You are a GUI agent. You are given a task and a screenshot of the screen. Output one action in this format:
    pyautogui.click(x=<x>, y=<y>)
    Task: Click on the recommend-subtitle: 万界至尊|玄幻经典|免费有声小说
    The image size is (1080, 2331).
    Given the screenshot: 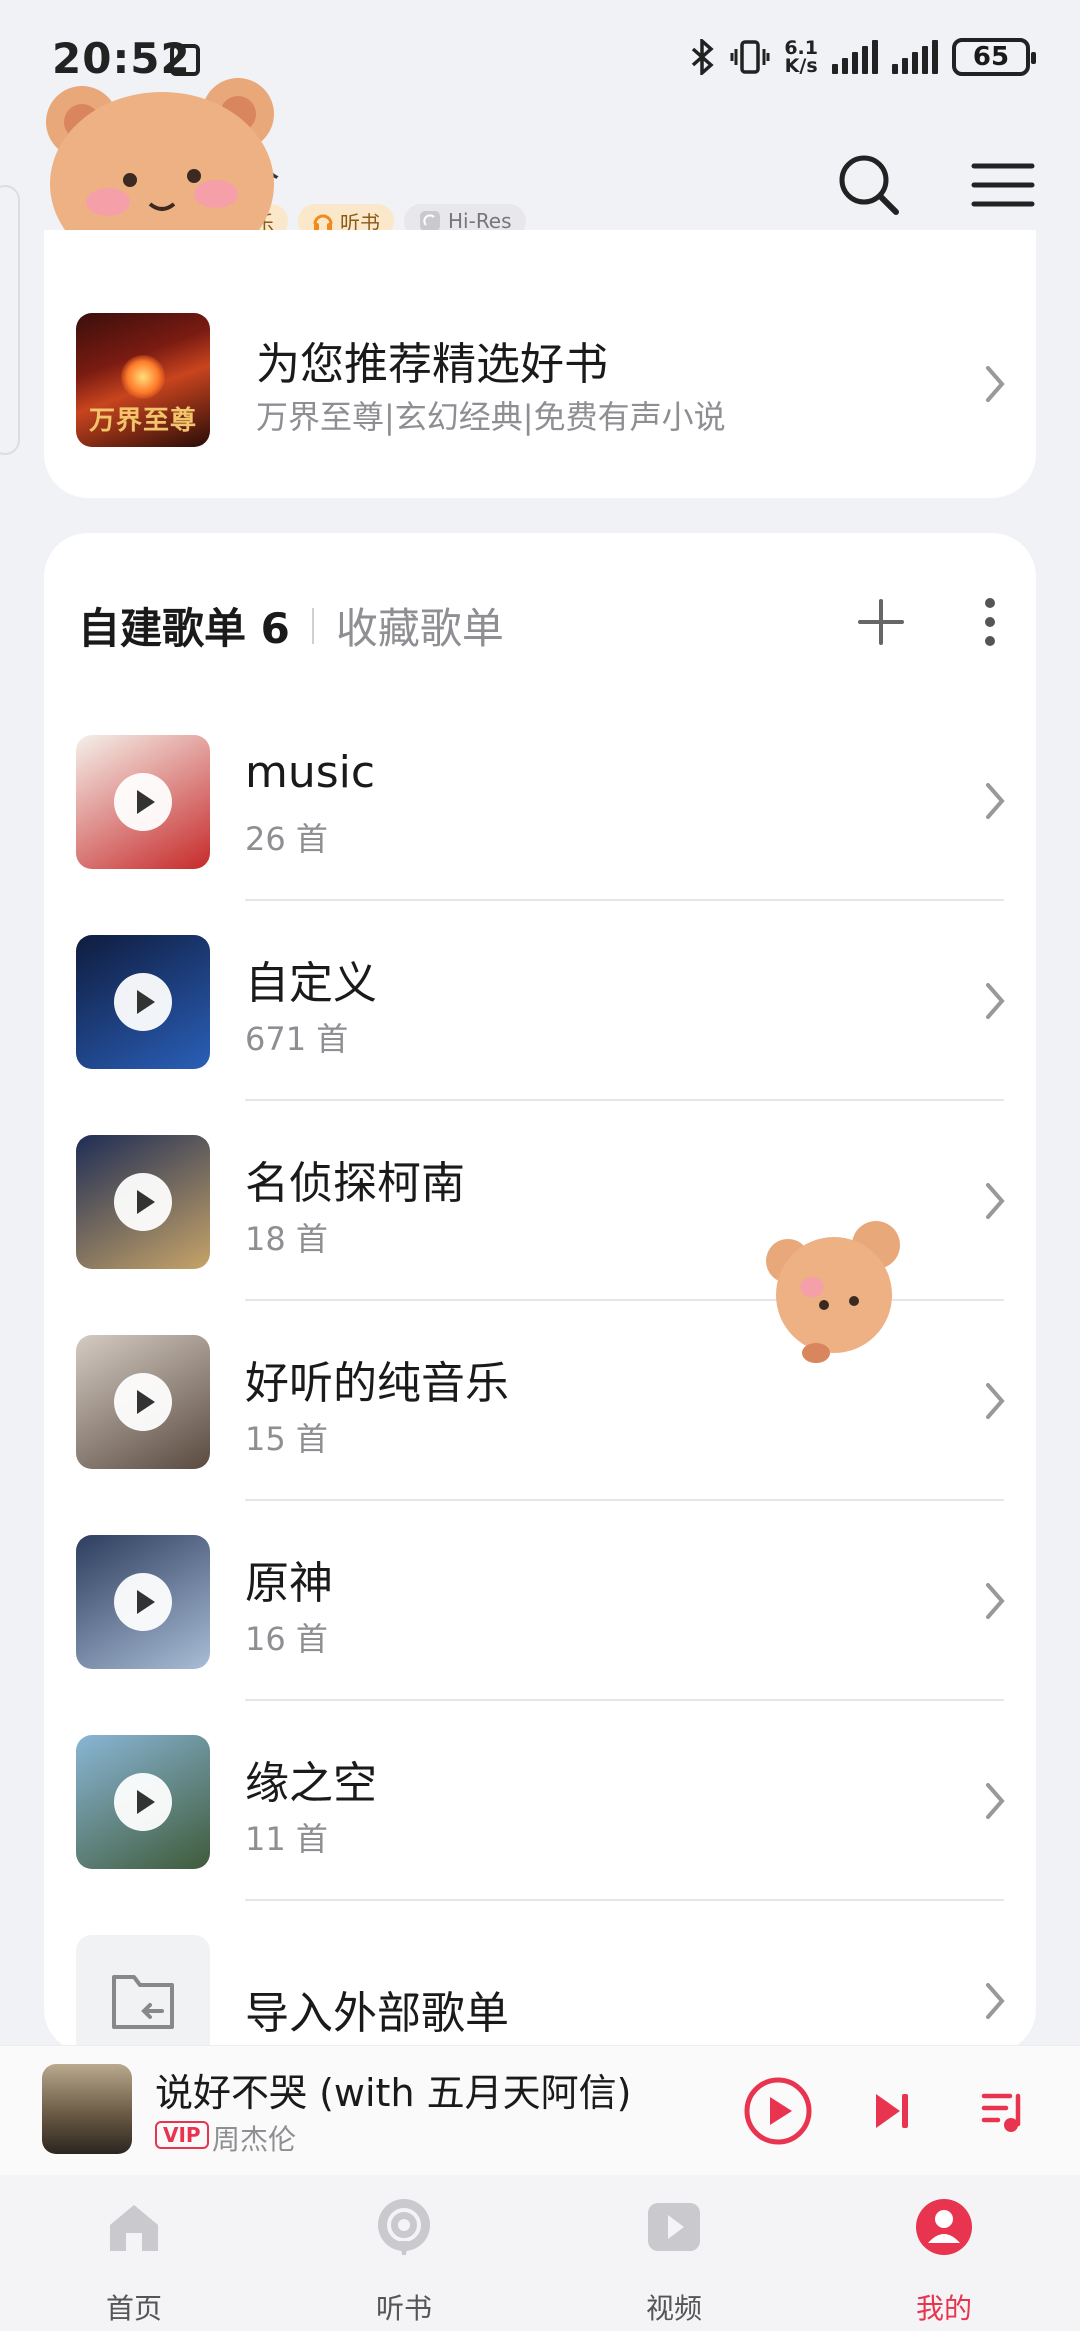 What is the action you would take?
    pyautogui.click(x=491, y=417)
    